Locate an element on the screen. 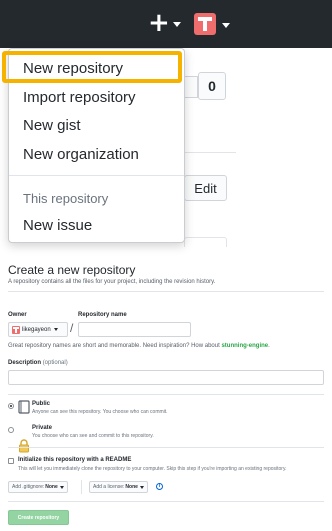  private-option-title: Private is located at coordinates (42, 428).